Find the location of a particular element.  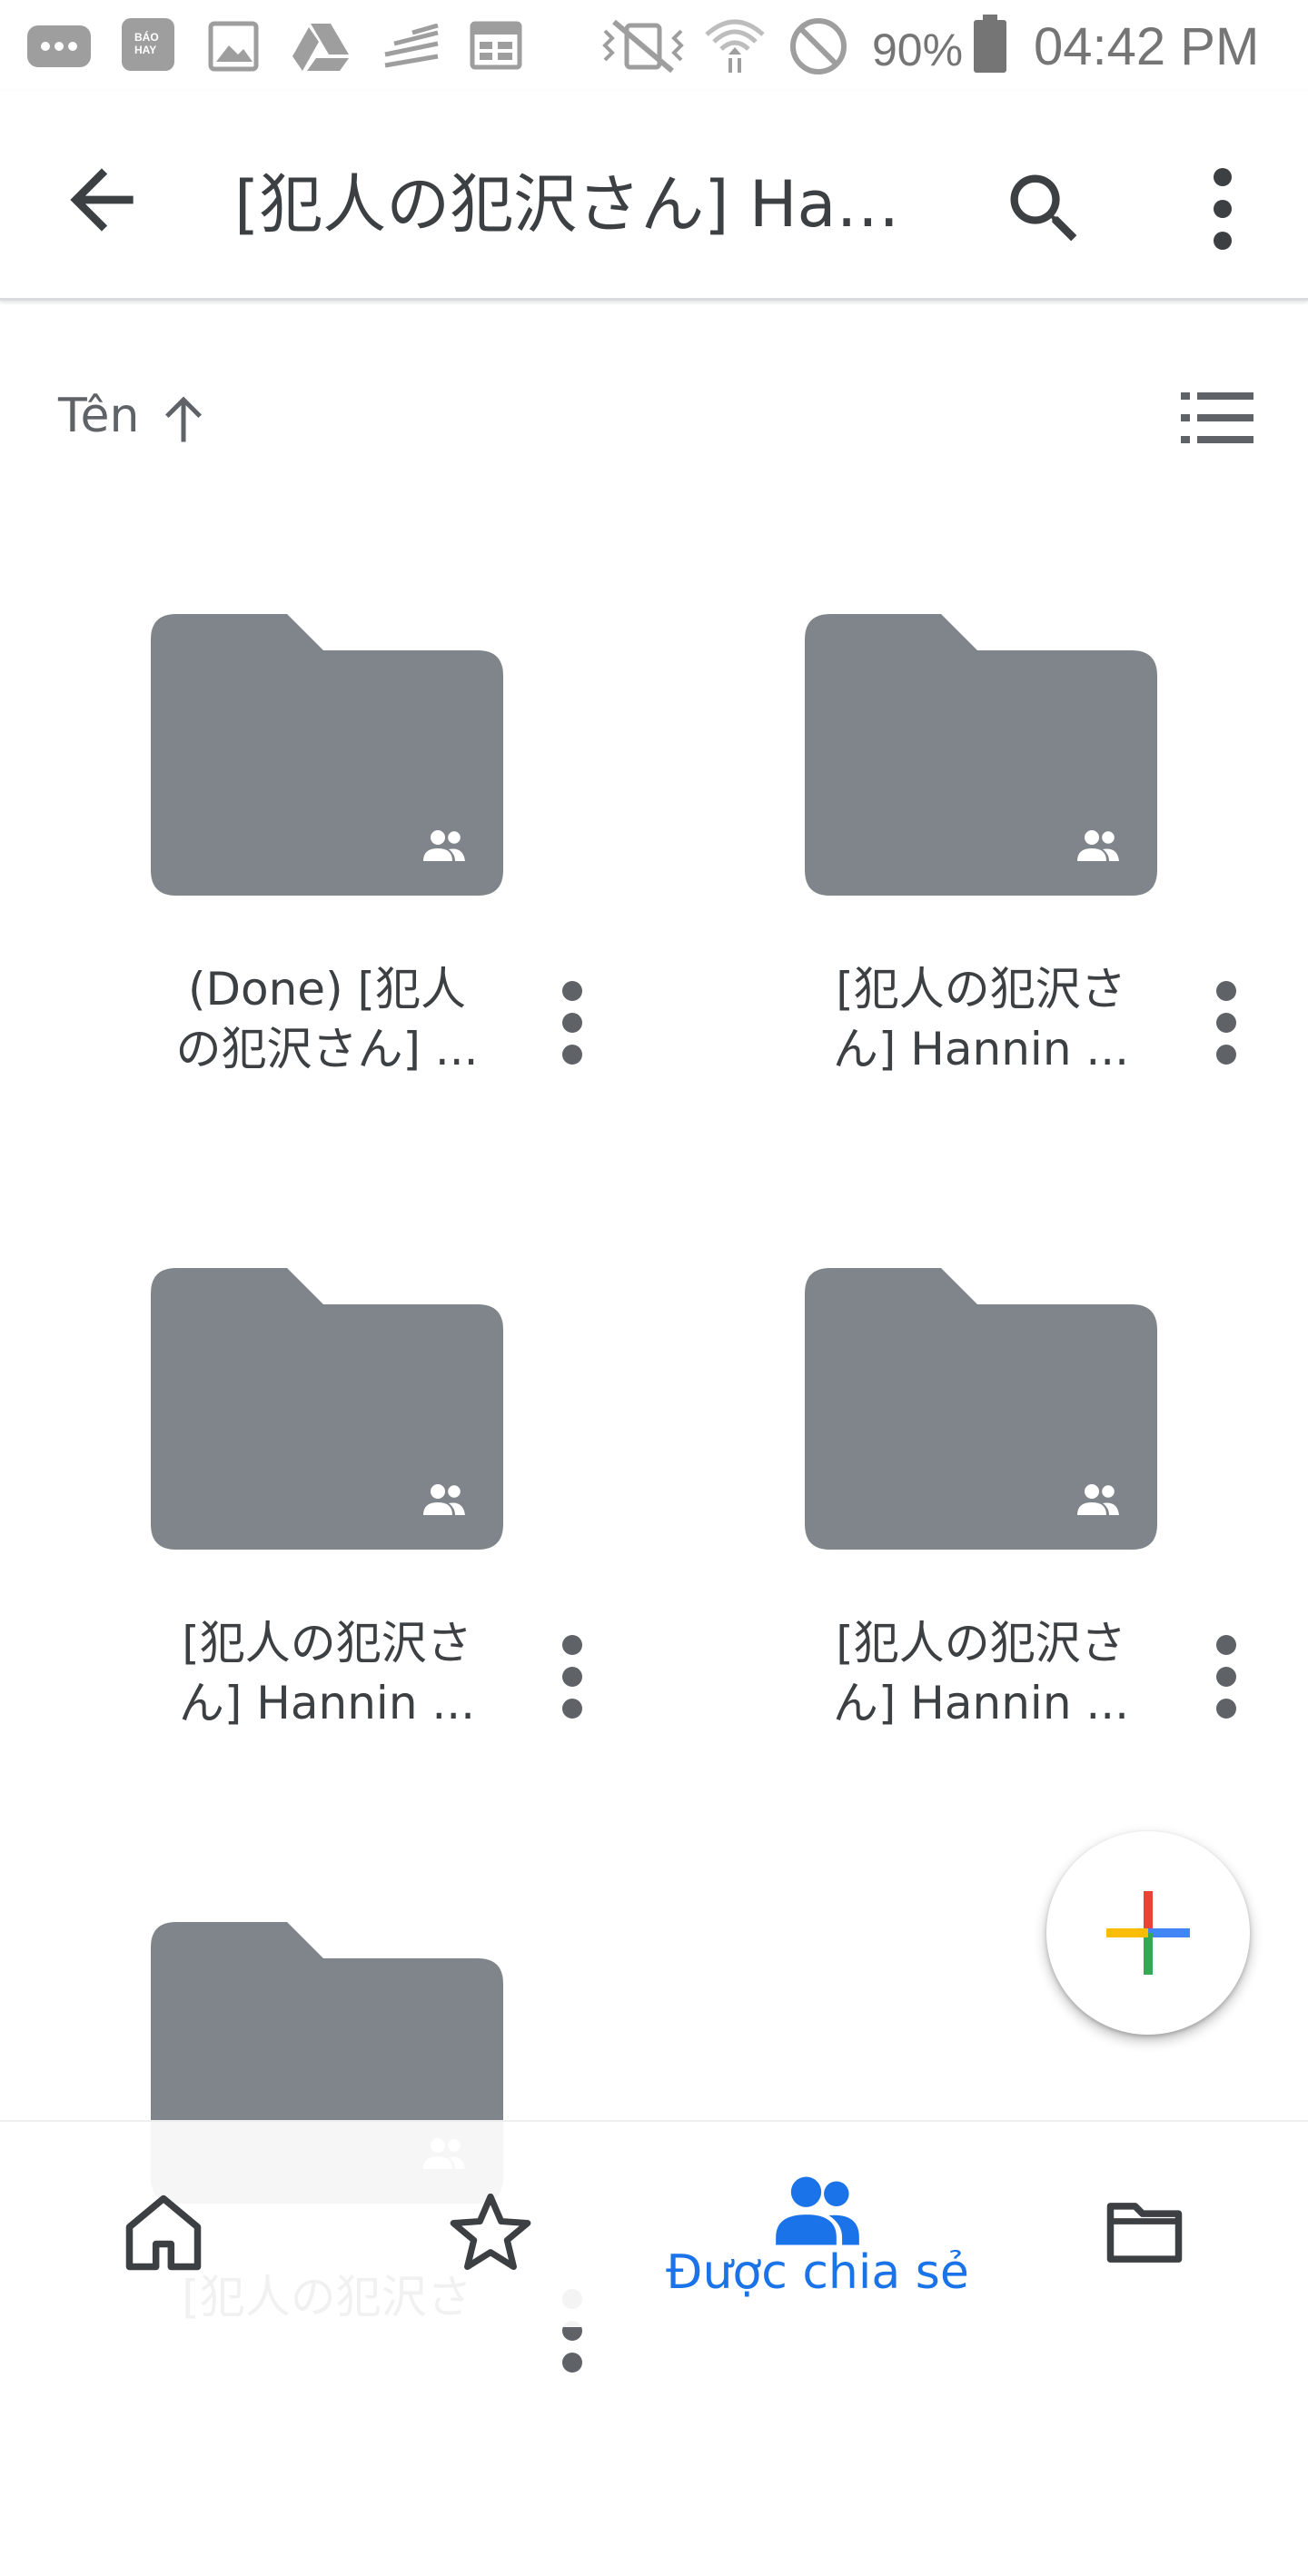

people-icon is located at coordinates (817, 2210).